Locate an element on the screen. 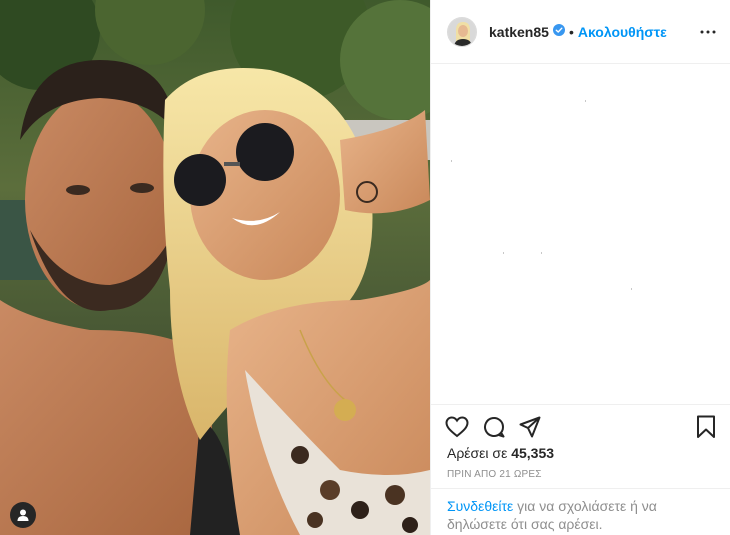 This screenshot has width=730, height=535. bookmark-icon is located at coordinates (706, 427).